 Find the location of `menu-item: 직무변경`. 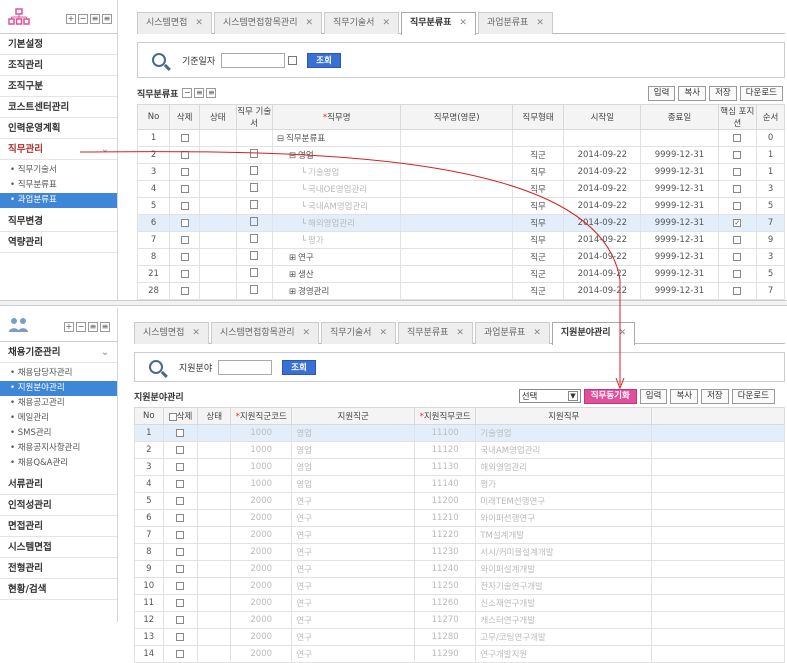

menu-item: 직무변경 is located at coordinates (58, 221).